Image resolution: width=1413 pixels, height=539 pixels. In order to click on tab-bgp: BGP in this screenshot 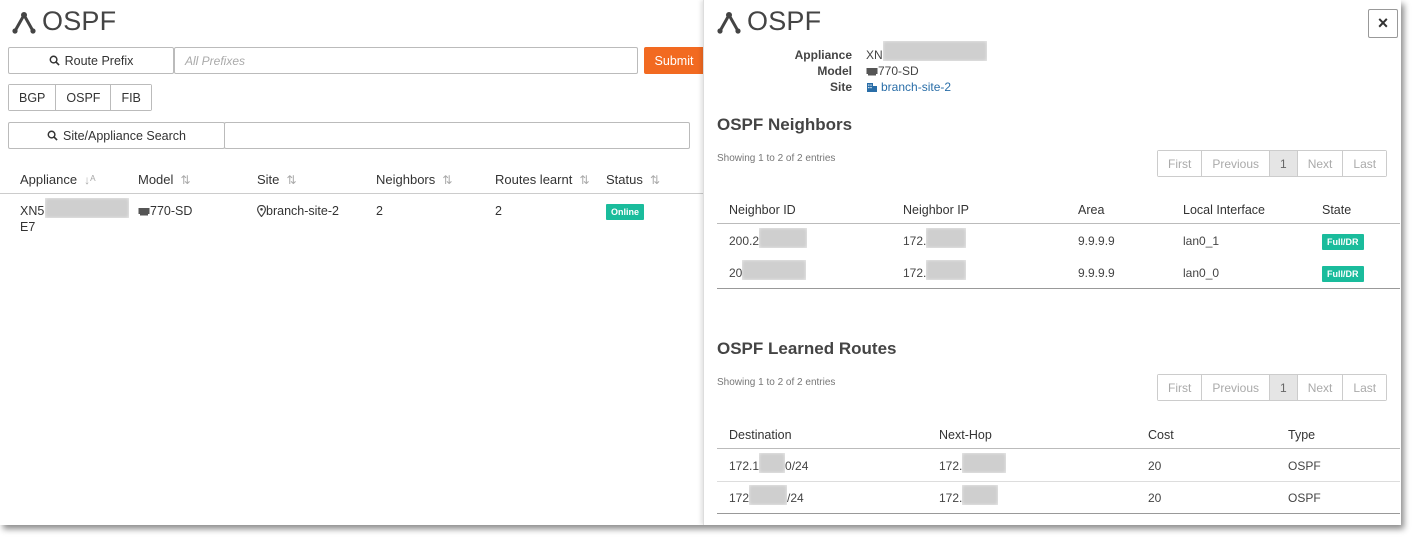, I will do `click(33, 97)`.